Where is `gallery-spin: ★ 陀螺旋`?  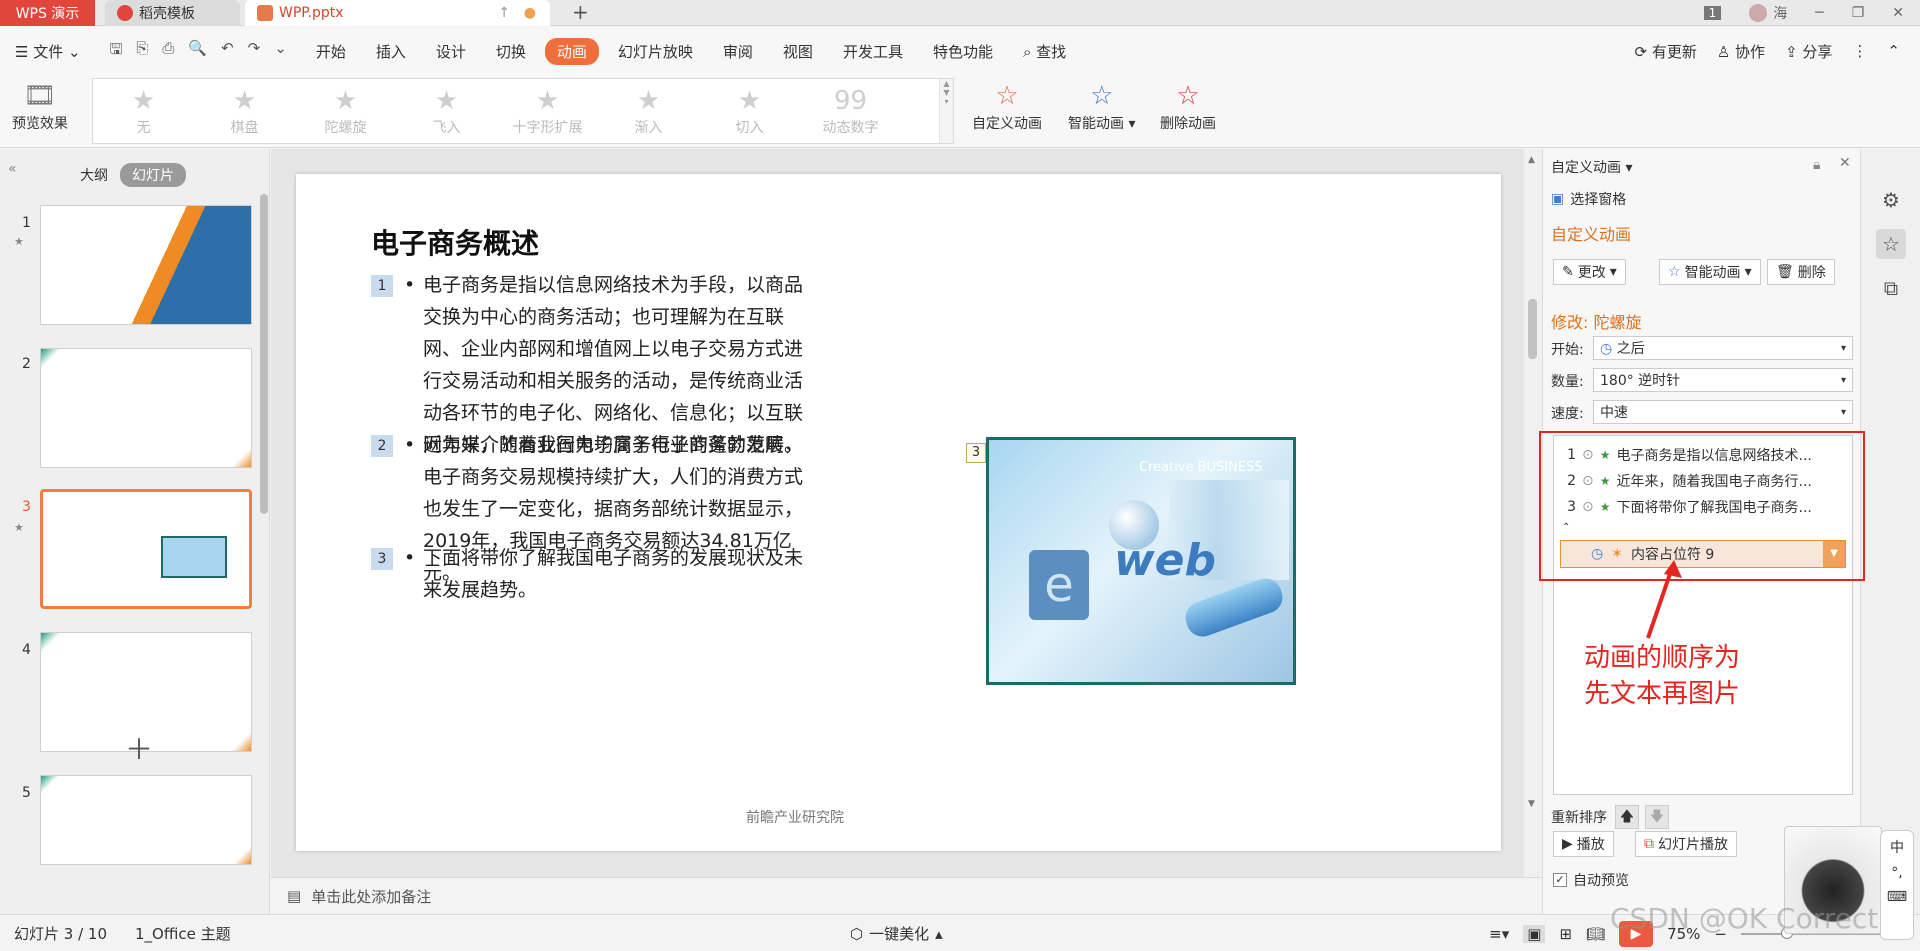
gallery-spin: ★ 陀螺旋 is located at coordinates (345, 111).